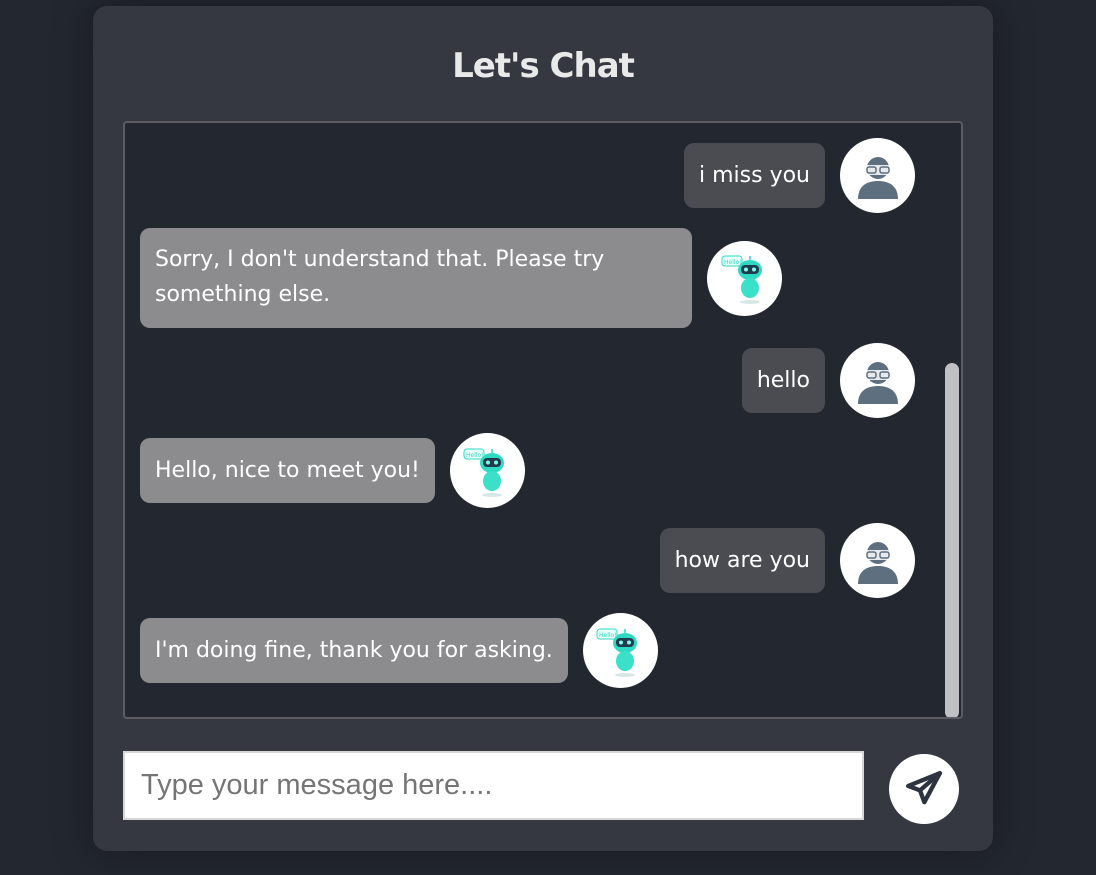  I want to click on bot-message: Hello, nice to meet you! Hello!, so click(332, 470).